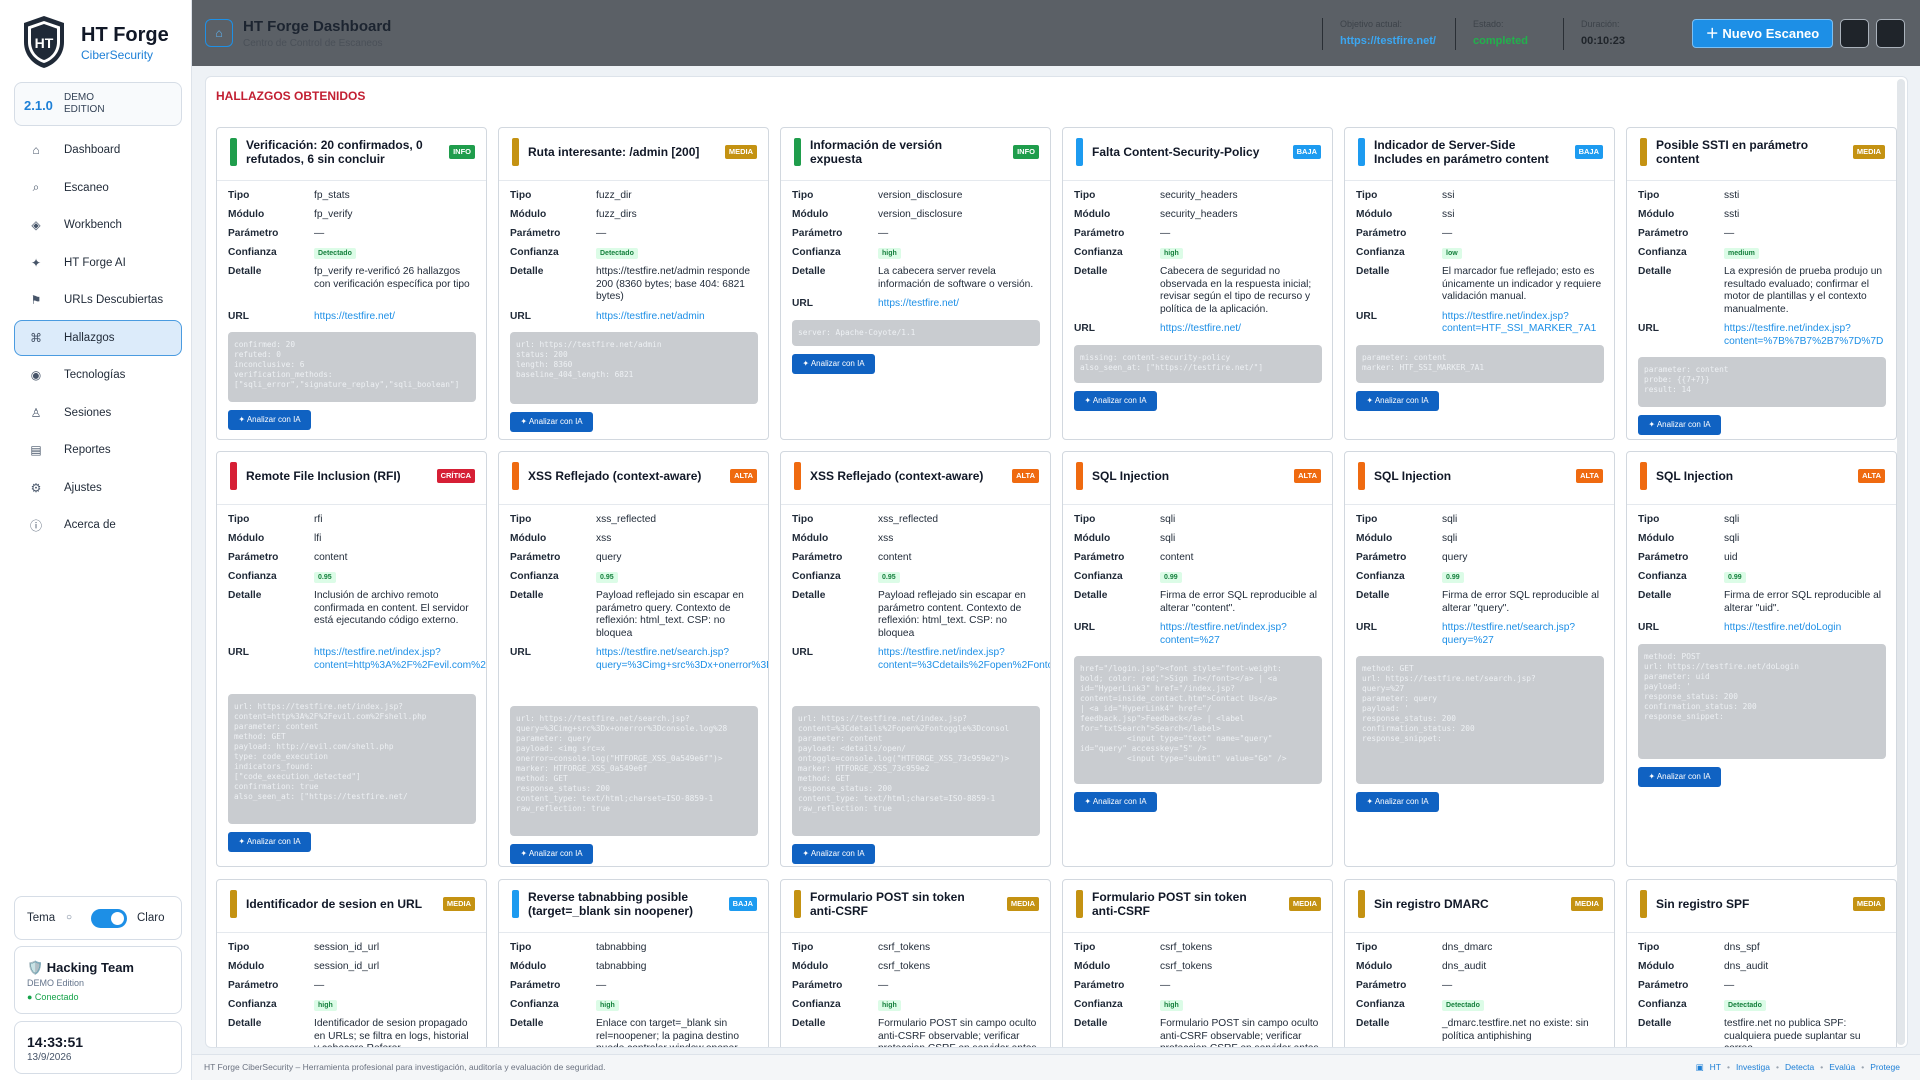 The height and width of the screenshot is (1080, 1920). What do you see at coordinates (98, 450) in the screenshot?
I see `sidebar-item-reportes: ▤ Reportes` at bounding box center [98, 450].